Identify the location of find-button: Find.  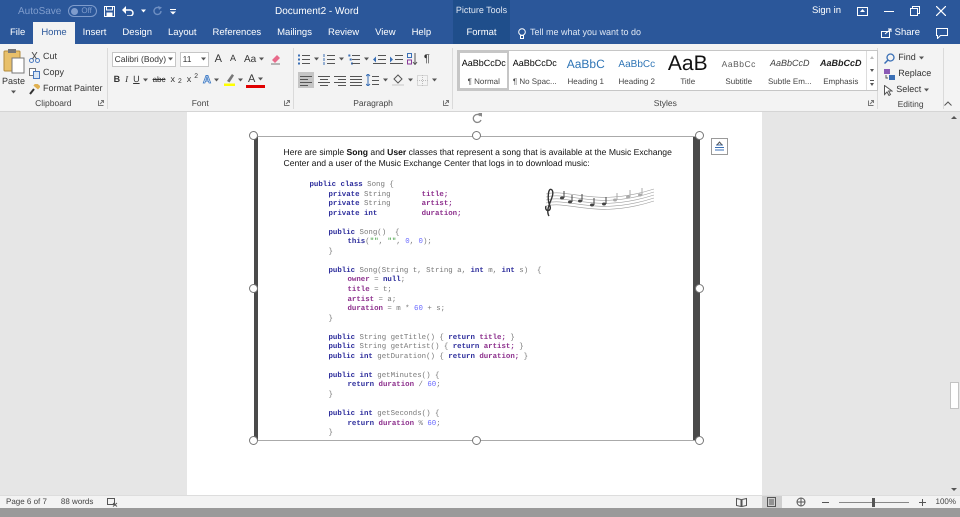
(908, 58).